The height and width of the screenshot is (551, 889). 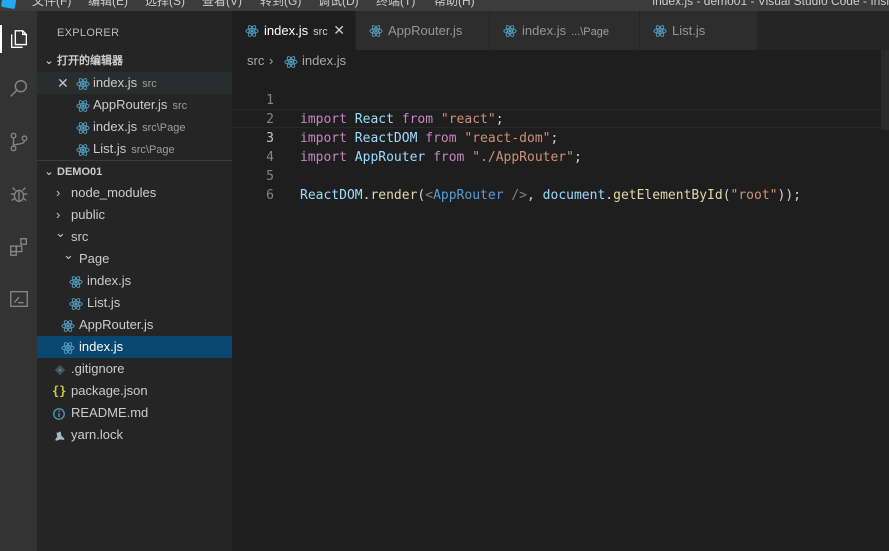 I want to click on tree-label: Page, so click(x=94, y=258).